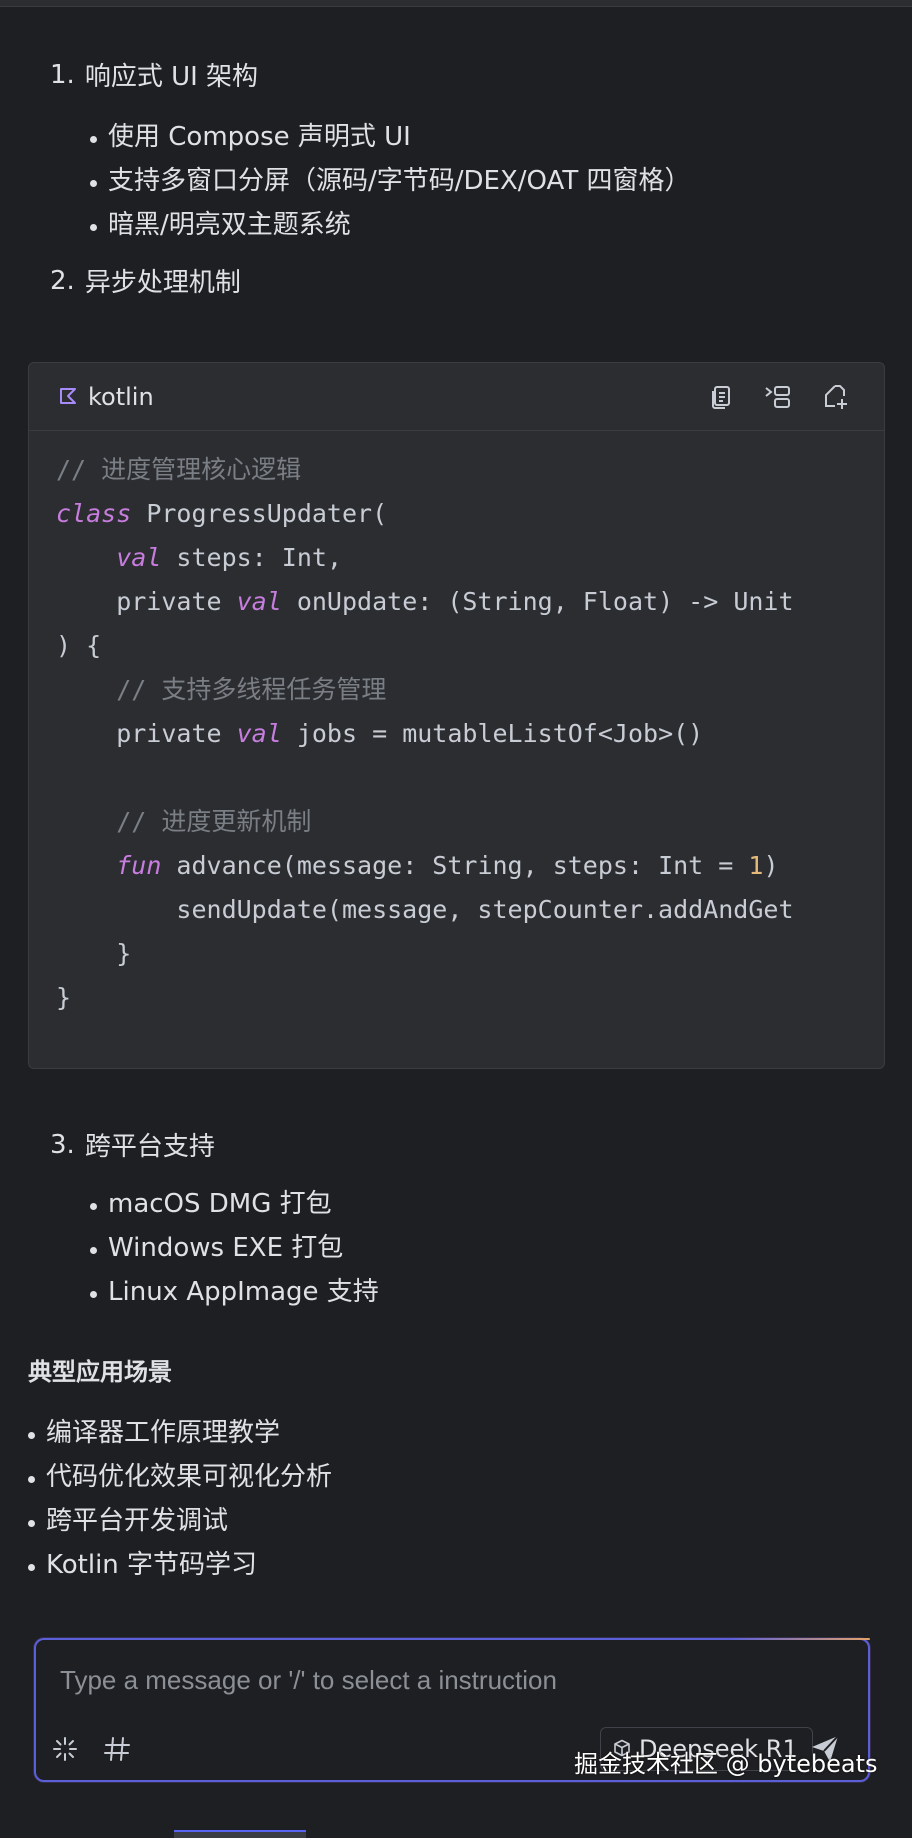 The image size is (912, 1838). I want to click on list-item-2: 2. 异步处理机制, so click(145, 280).